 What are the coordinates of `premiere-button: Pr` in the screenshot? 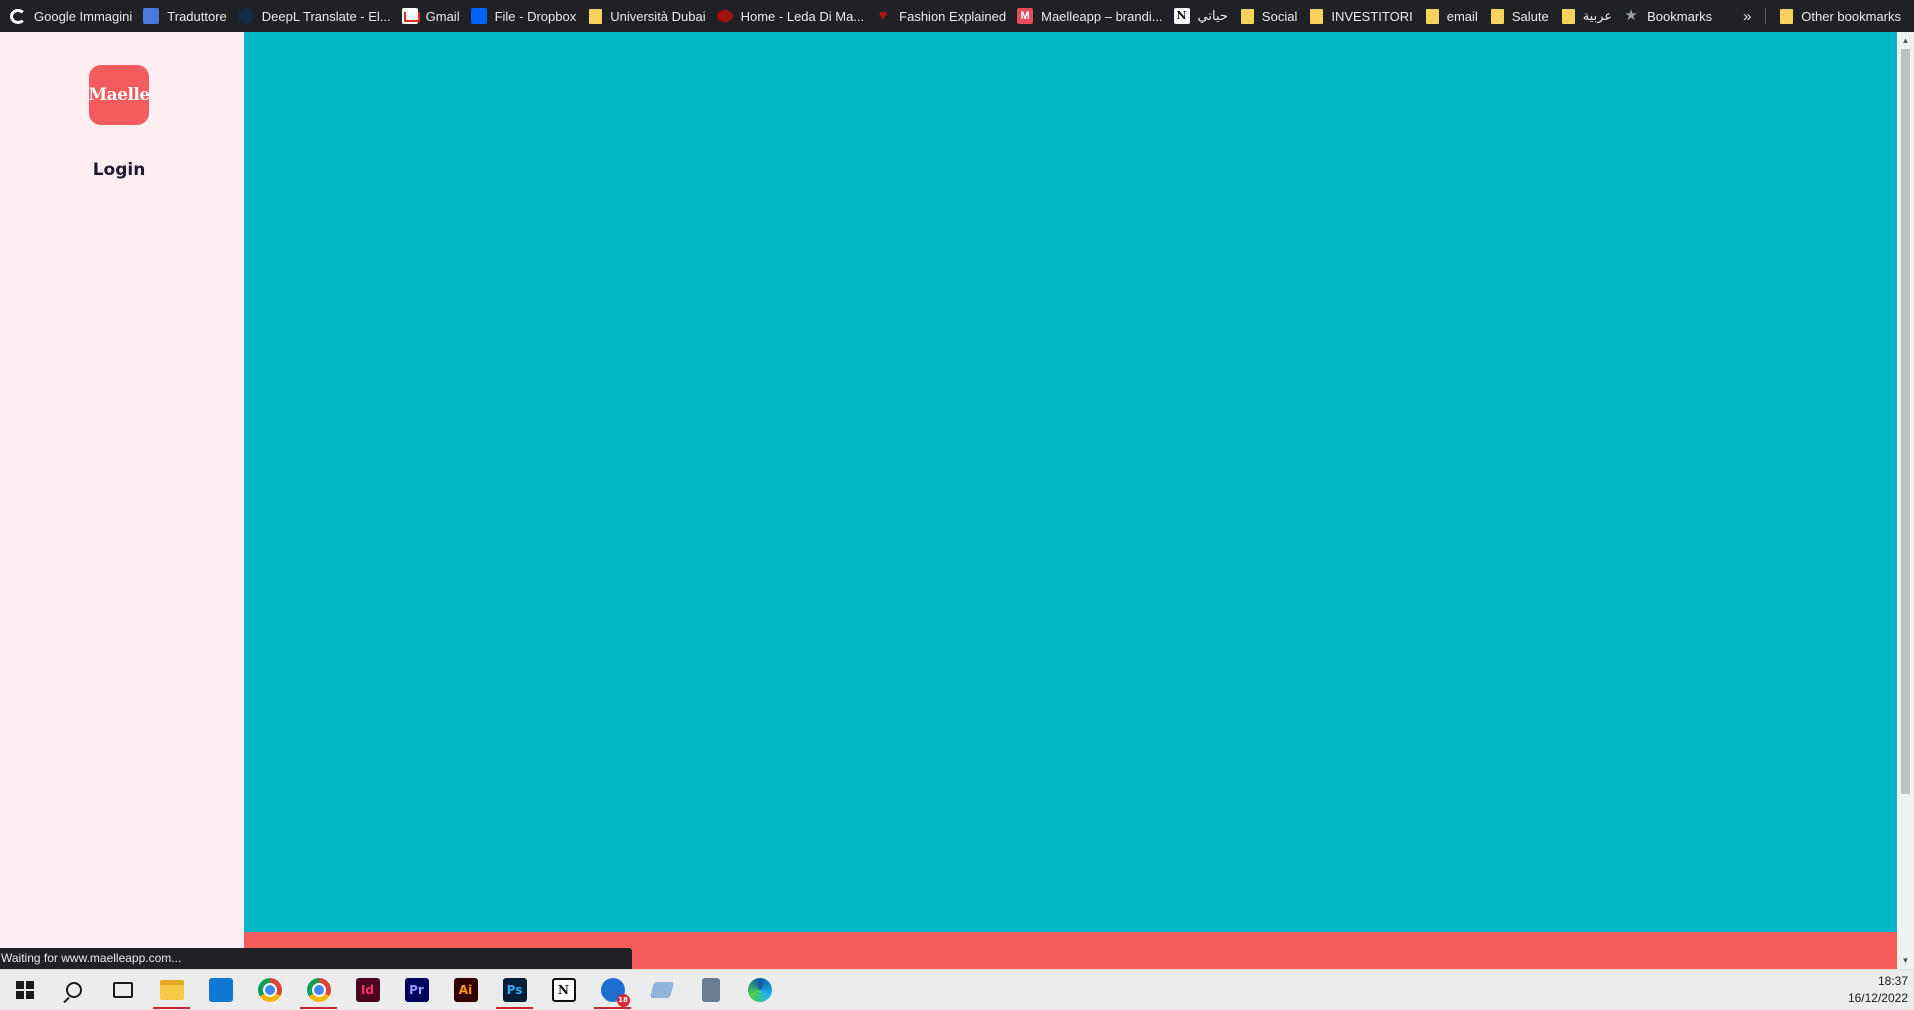 It's located at (416, 990).